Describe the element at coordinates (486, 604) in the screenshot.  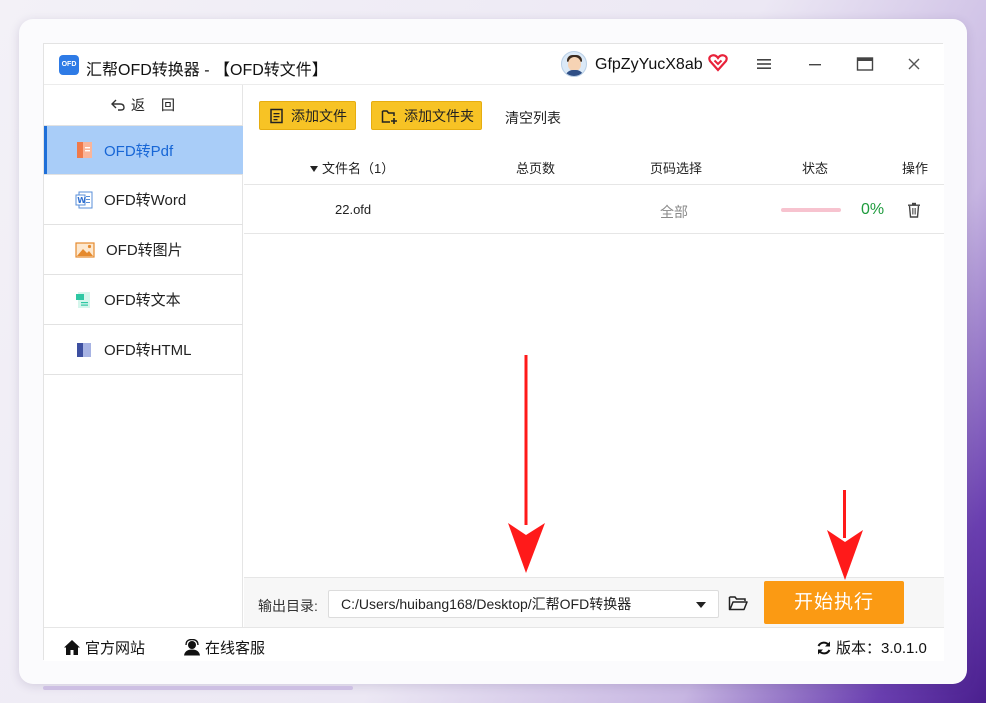
I see `output-path: C:/Users/huibang168/Desktop/汇帮OFD转换器` at that location.